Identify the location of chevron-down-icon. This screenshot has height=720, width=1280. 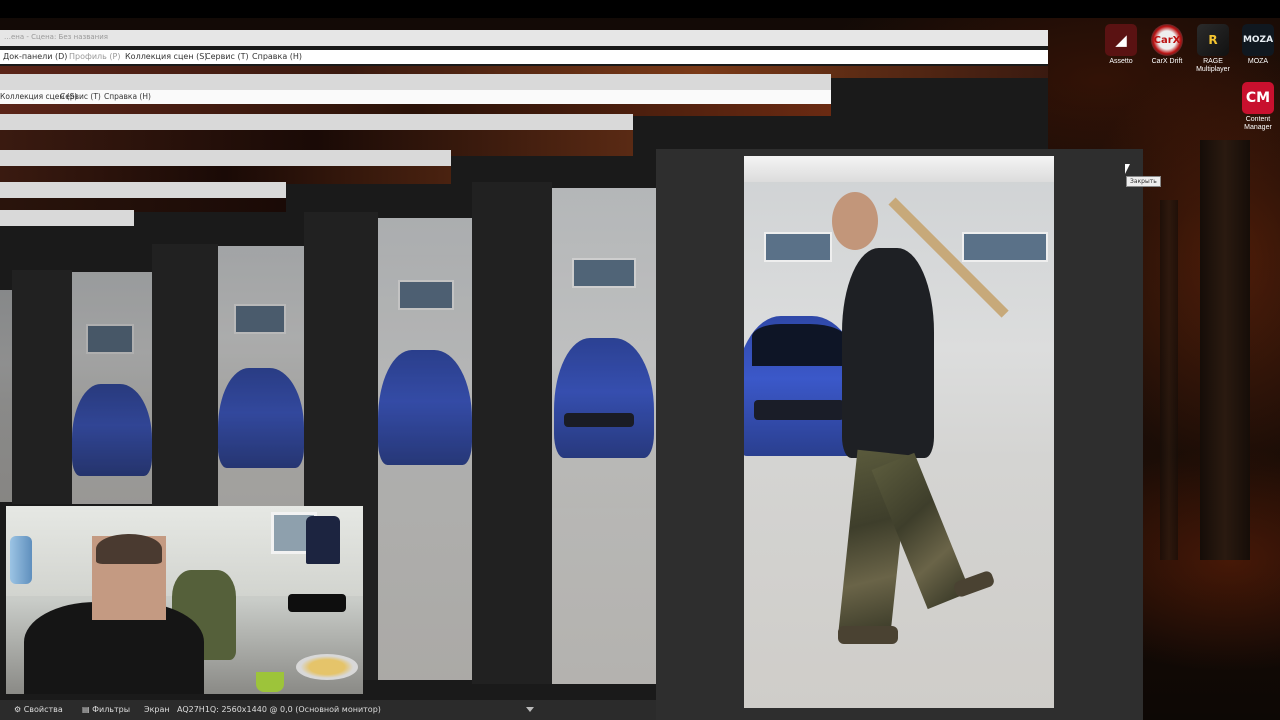
(530, 709).